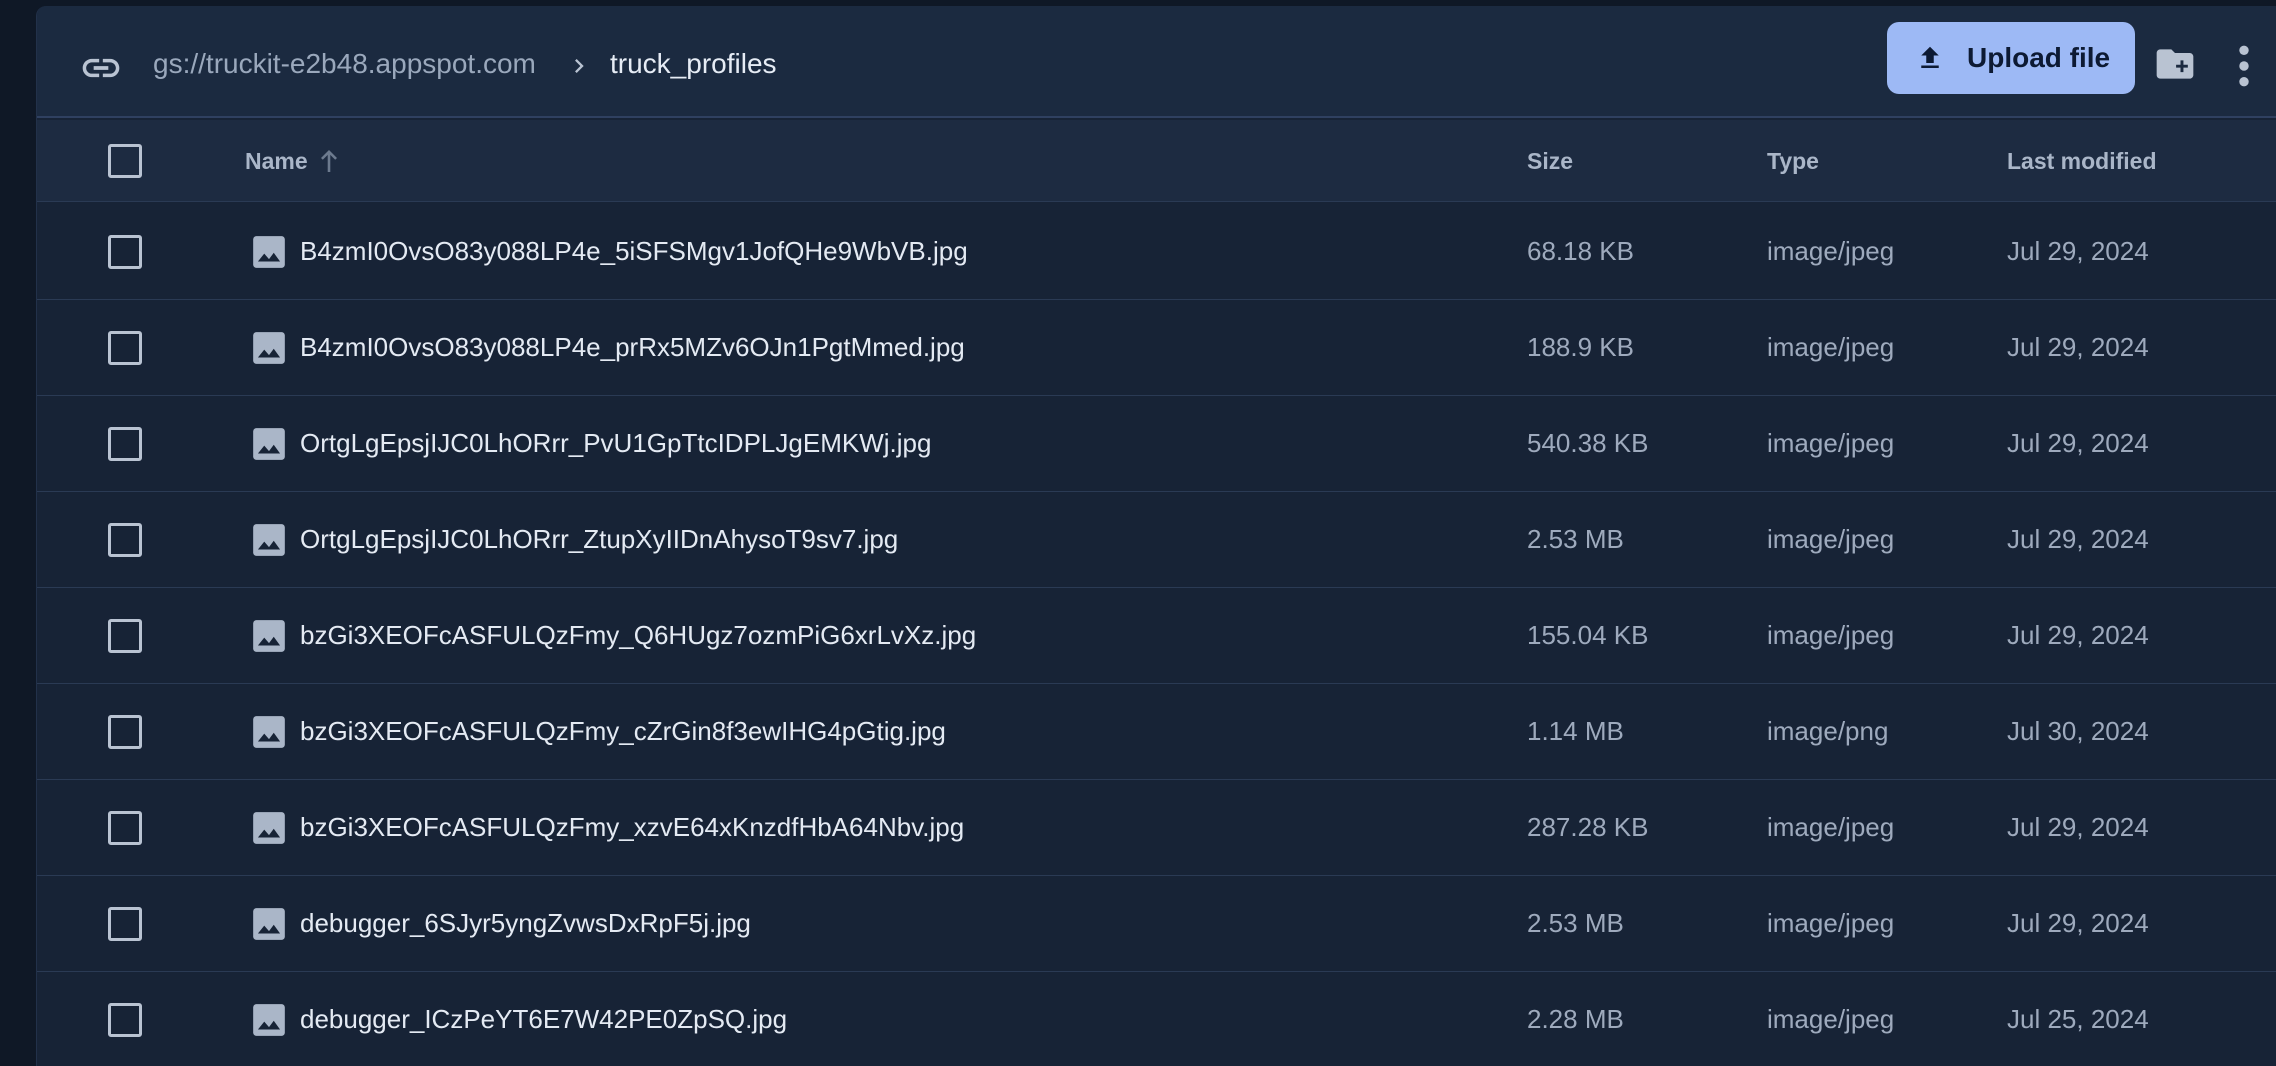  I want to click on chevron-right-icon, so click(579, 66).